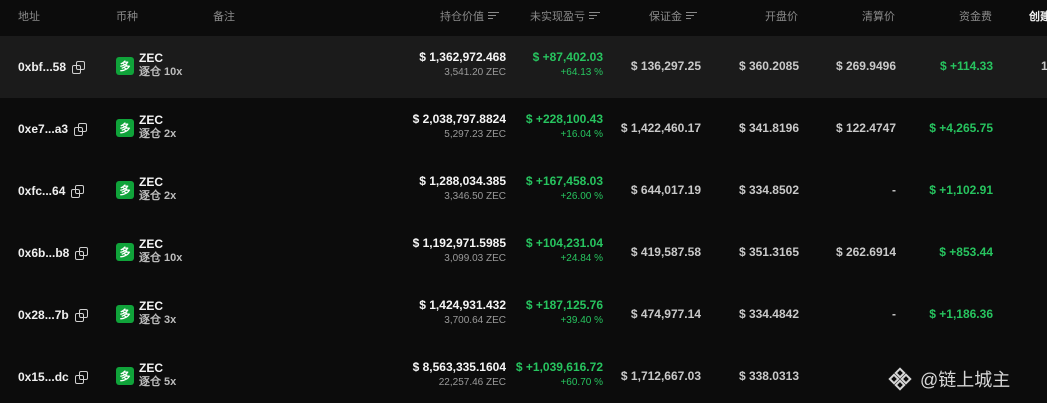 The width and height of the screenshot is (1047, 403). What do you see at coordinates (581, 134) in the screenshot?
I see `pnl-percent: +16.04 %` at bounding box center [581, 134].